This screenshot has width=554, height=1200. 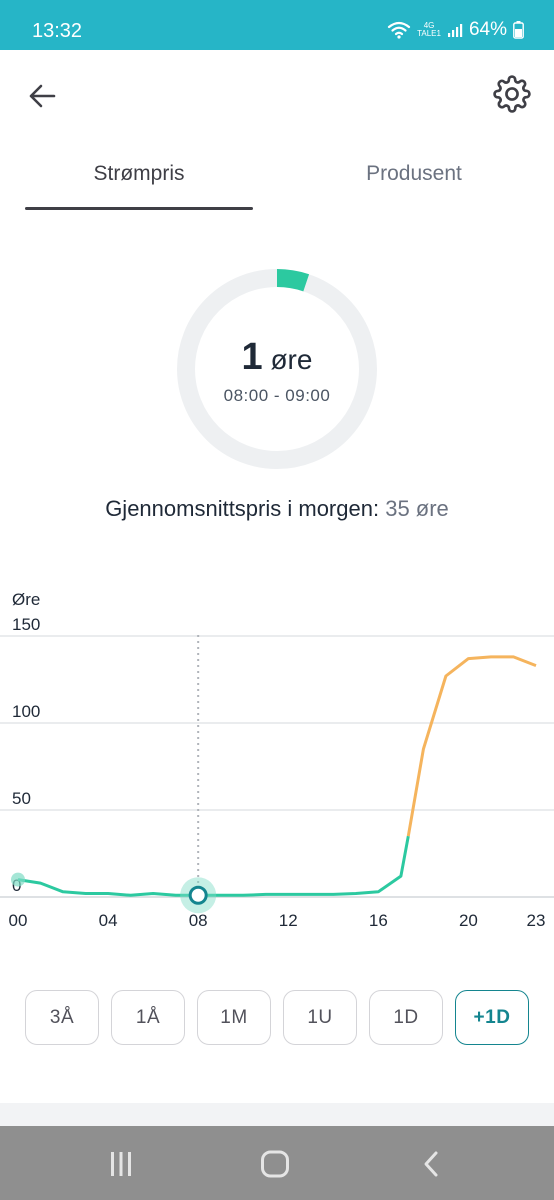 What do you see at coordinates (492, 1017) in the screenshot?
I see `range-button-plus-1d: +1D` at bounding box center [492, 1017].